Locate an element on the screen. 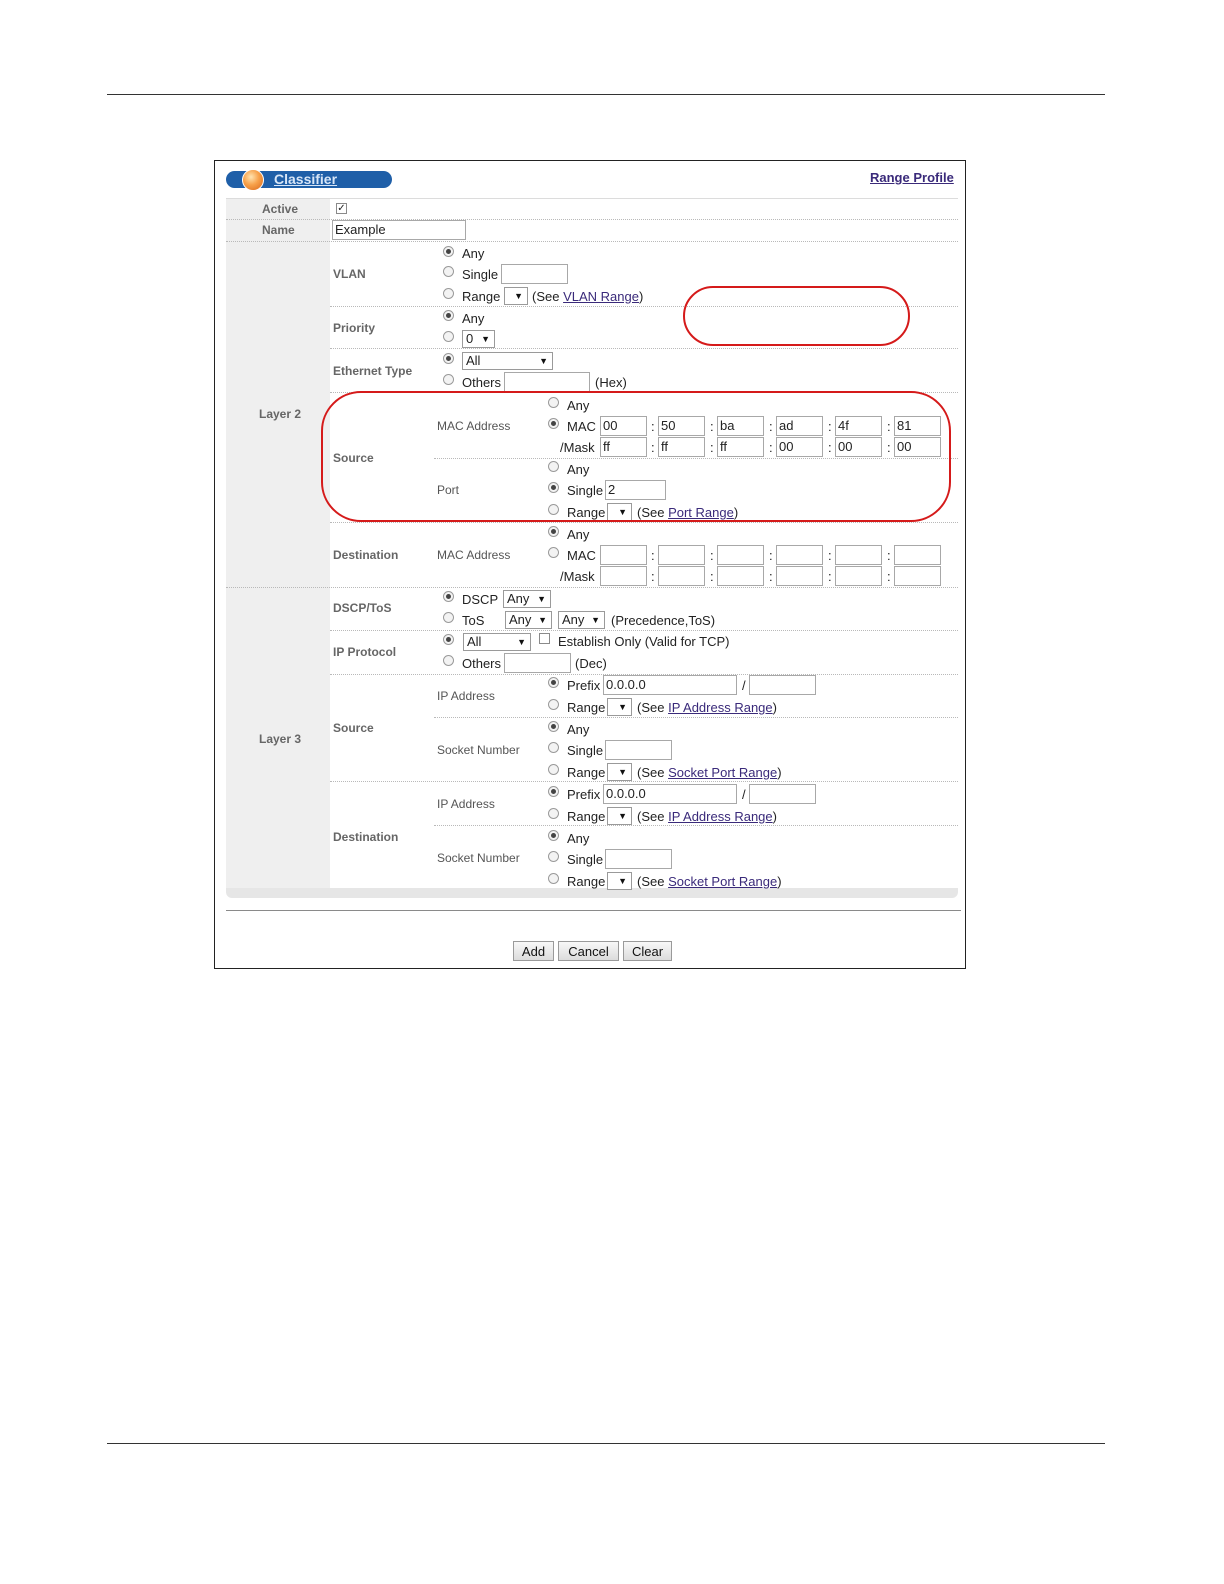  ip-protocol-others-radio is located at coordinates (448, 660).